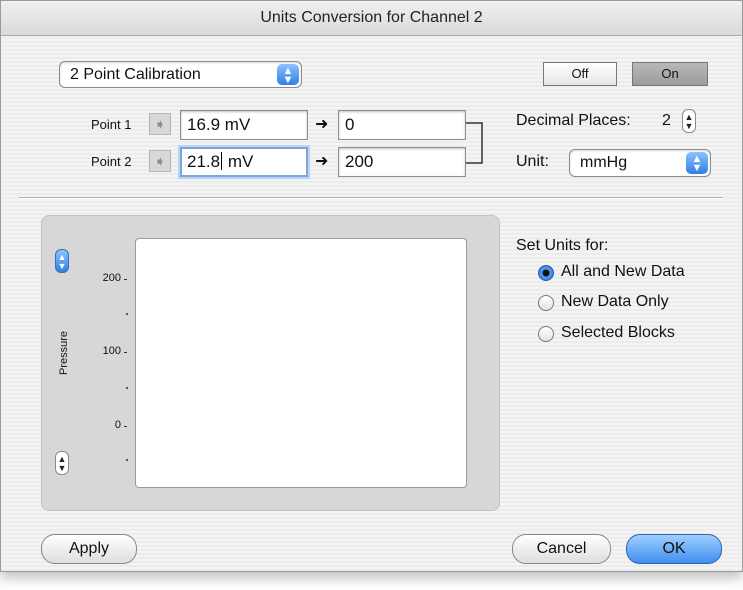 The height and width of the screenshot is (590, 743). I want to click on radio-selected-blocks, so click(546, 334).